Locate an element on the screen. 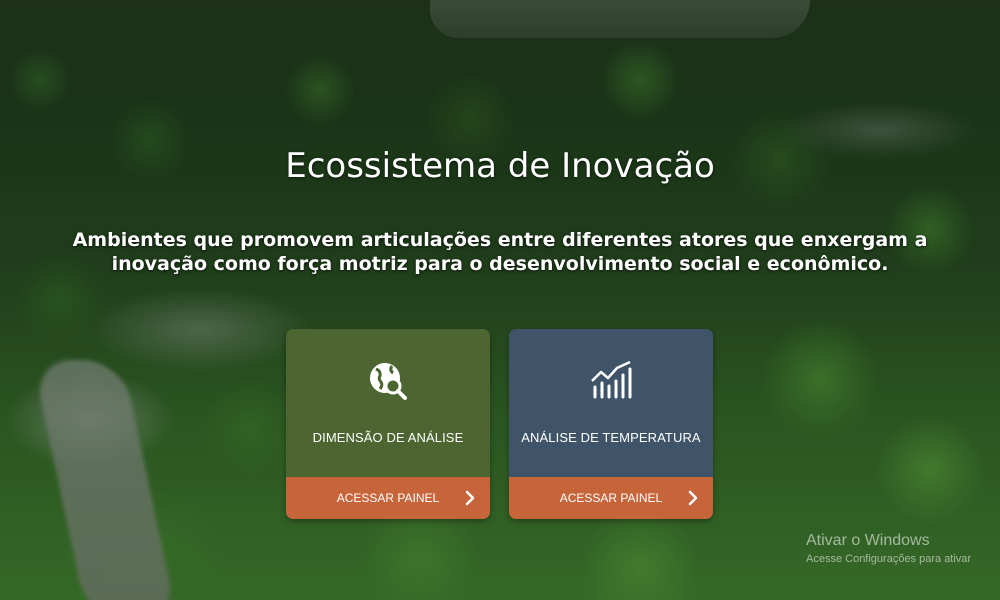 Image resolution: width=1000 pixels, height=600 pixels. card-analise-de-temperatura: ANÁLISE DE TEMPERATURA ACESSAR PAINEL is located at coordinates (611, 424).